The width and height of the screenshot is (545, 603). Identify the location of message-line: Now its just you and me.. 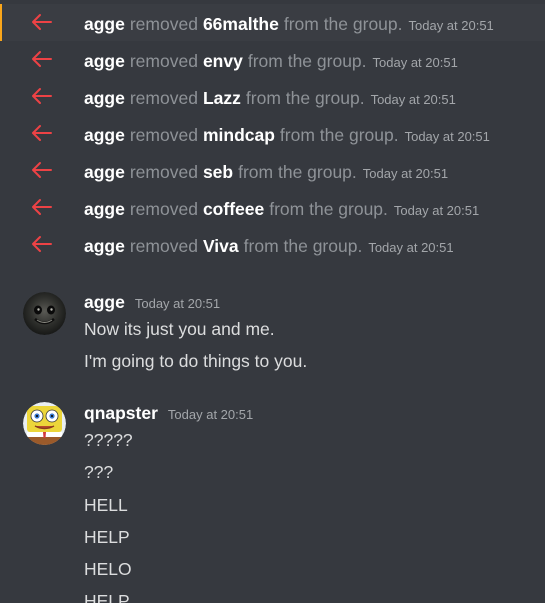
(179, 329).